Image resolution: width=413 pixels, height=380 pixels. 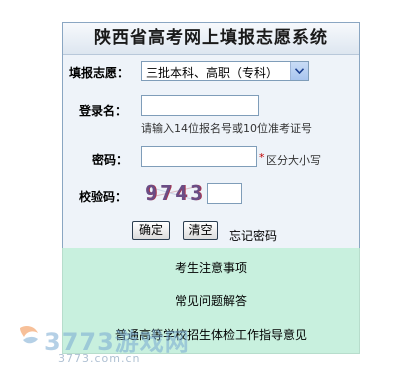 I want to click on password-label: 密码：, so click(x=110, y=160).